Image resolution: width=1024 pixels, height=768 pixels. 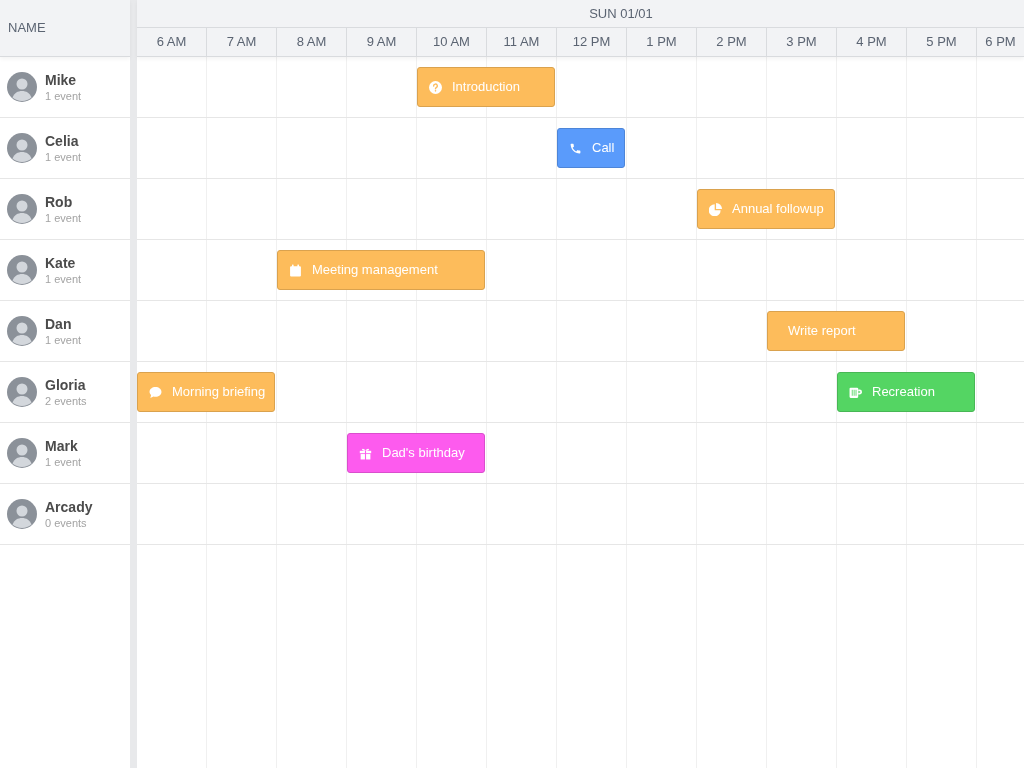 I want to click on hour-label: 10 AM, so click(x=452, y=42).